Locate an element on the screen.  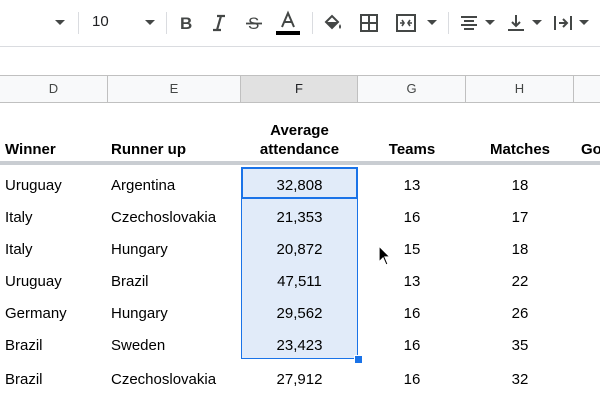
text-direction-chevron-icon is located at coordinates (584, 23).